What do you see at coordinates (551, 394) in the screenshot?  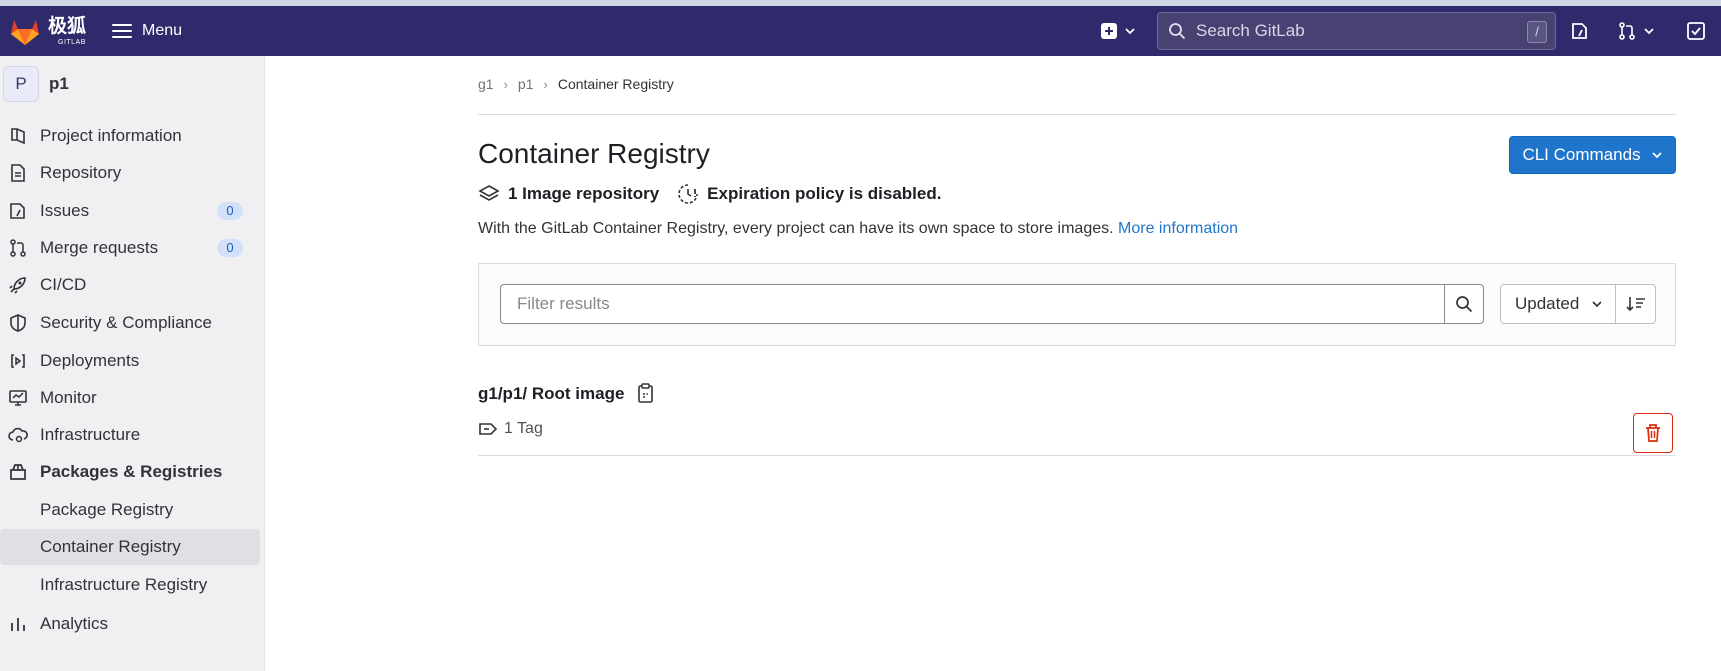 I see `image-repository-name: g1/p1/ Root image` at bounding box center [551, 394].